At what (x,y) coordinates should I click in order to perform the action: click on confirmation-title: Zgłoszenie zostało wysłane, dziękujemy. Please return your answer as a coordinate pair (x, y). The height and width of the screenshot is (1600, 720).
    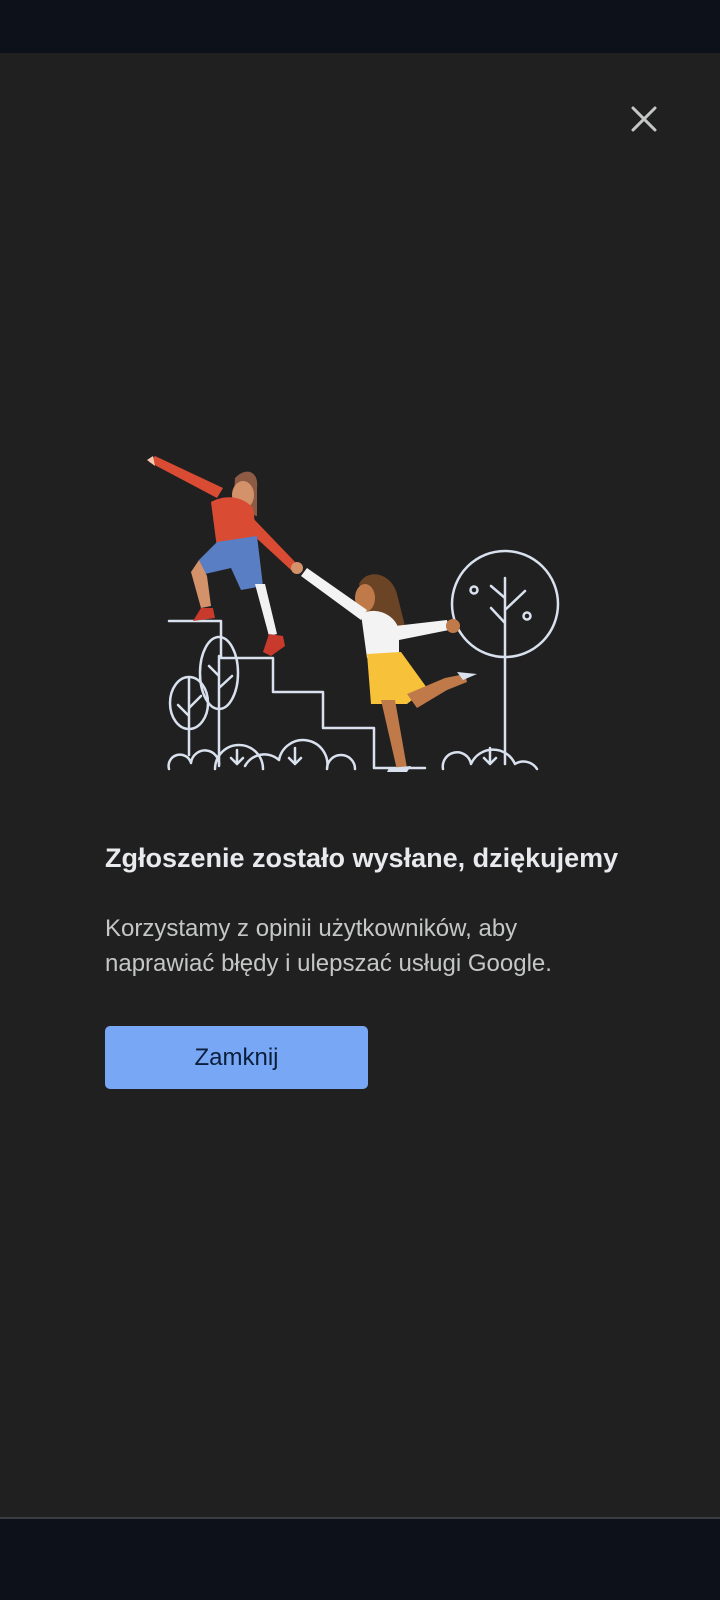
    Looking at the image, I should click on (362, 858).